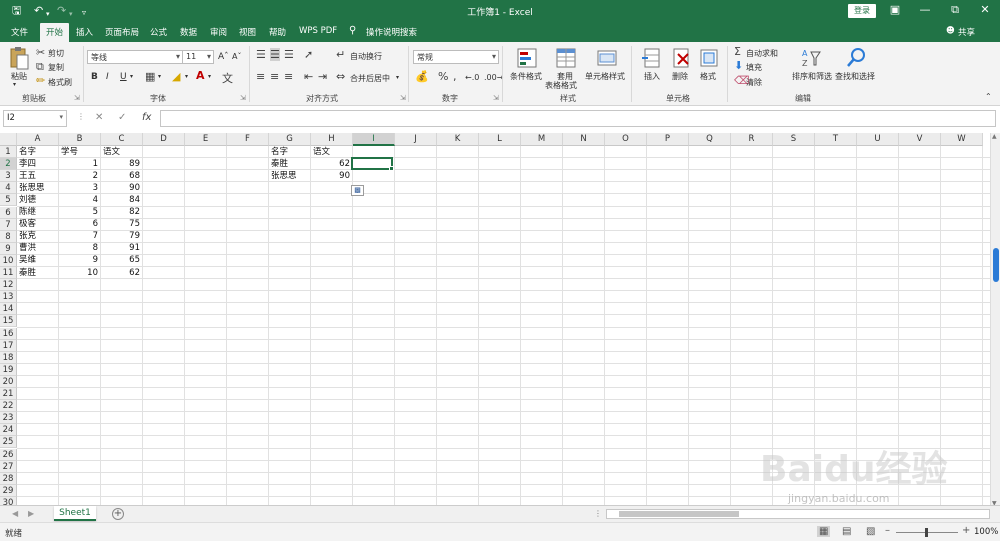 The width and height of the screenshot is (1000, 541). Describe the element at coordinates (121, 224) in the screenshot. I see `cell-c7: 75` at that location.